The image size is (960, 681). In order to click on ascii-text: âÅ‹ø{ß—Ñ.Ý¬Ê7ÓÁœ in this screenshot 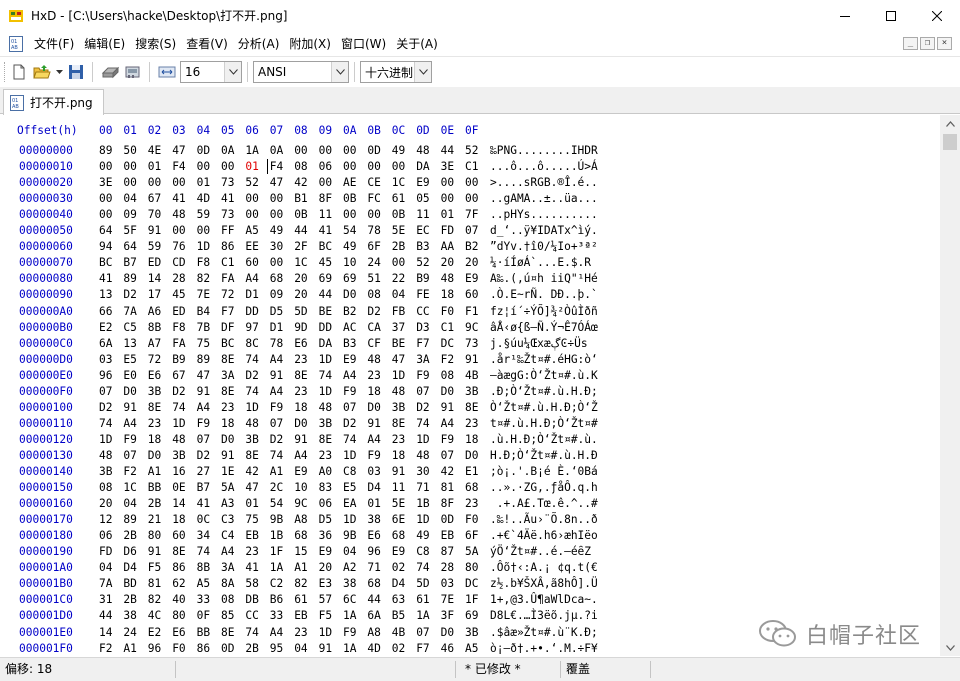, I will do `click(544, 328)`.